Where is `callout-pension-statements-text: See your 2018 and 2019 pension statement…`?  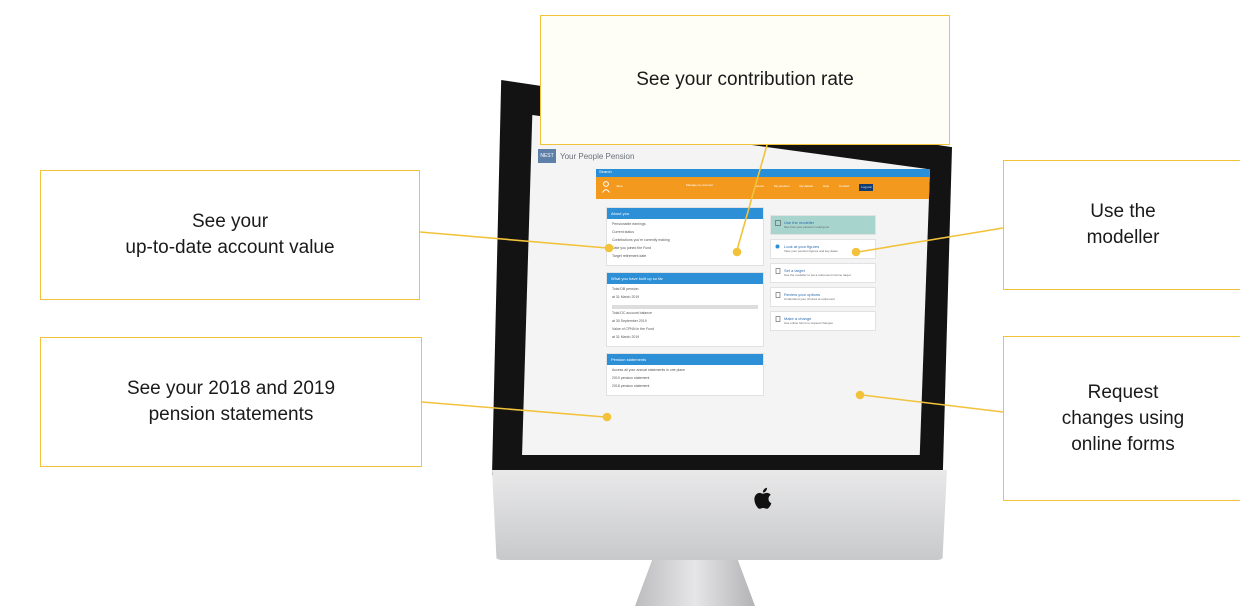
callout-pension-statements-text: See your 2018 and 2019 pension statement… is located at coordinates (231, 401).